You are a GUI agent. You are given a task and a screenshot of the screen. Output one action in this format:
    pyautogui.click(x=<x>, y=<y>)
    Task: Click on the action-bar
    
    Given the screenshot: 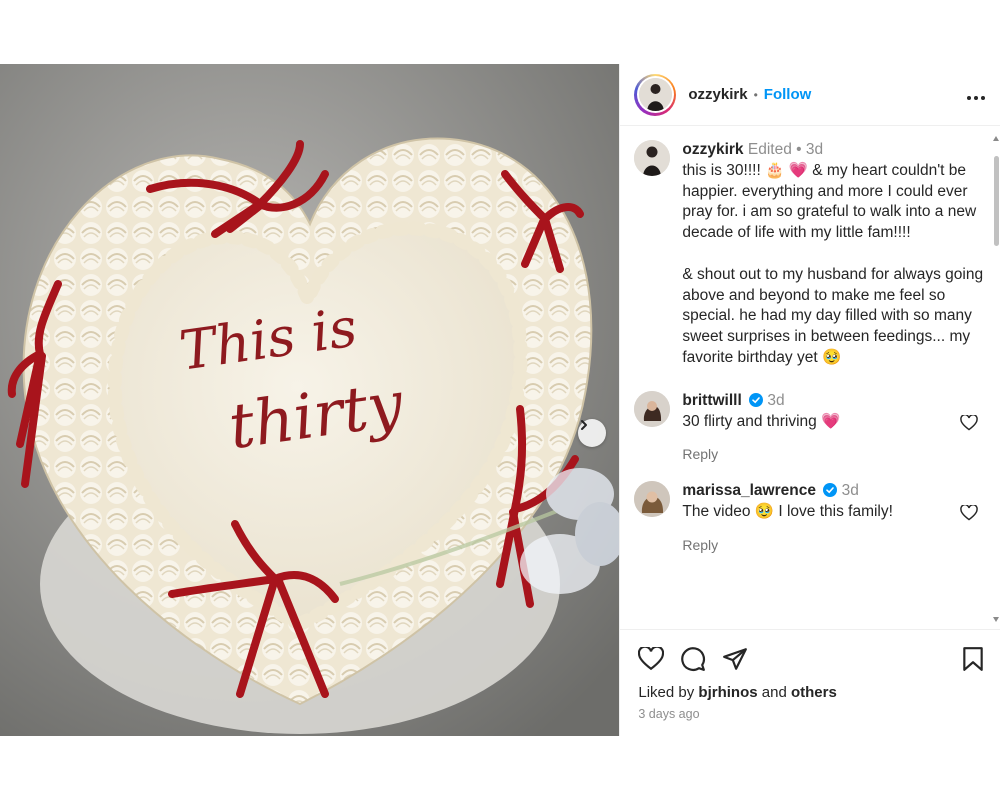 What is the action you would take?
    pyautogui.click(x=811, y=659)
    